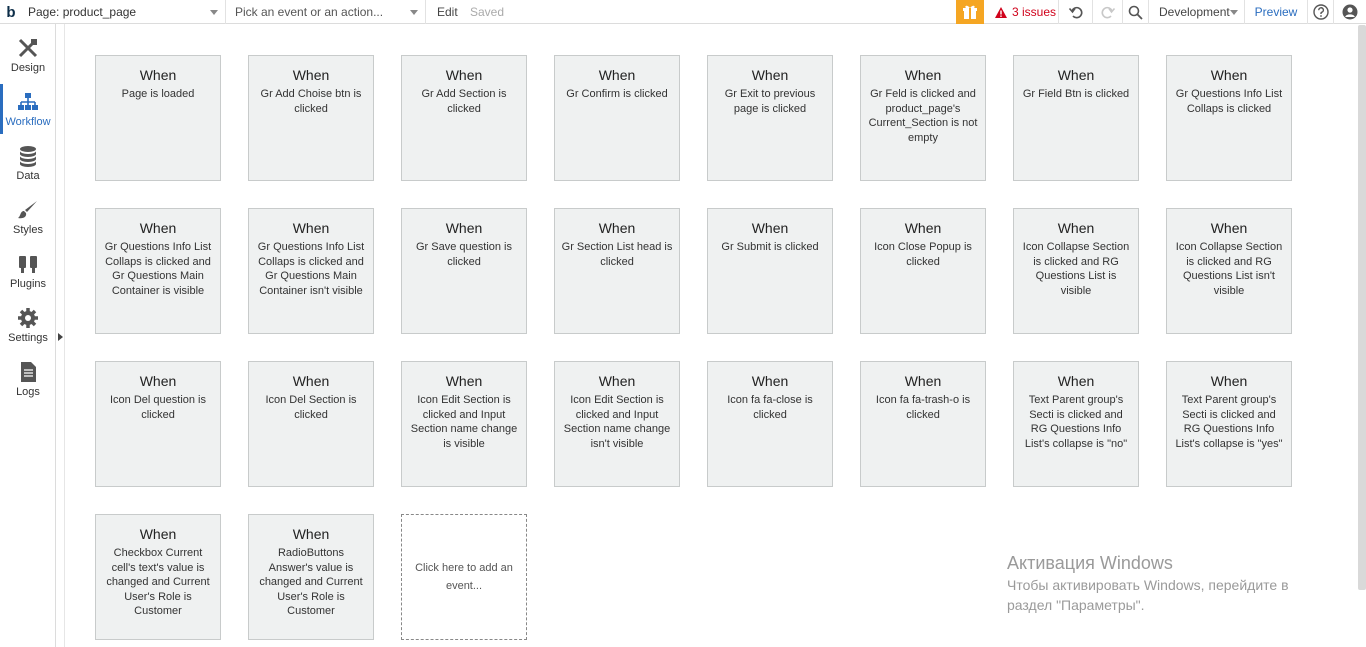 This screenshot has height=647, width=1366. What do you see at coordinates (770, 424) in the screenshot?
I see `event-card: When Icon fa fa-close is clicked` at bounding box center [770, 424].